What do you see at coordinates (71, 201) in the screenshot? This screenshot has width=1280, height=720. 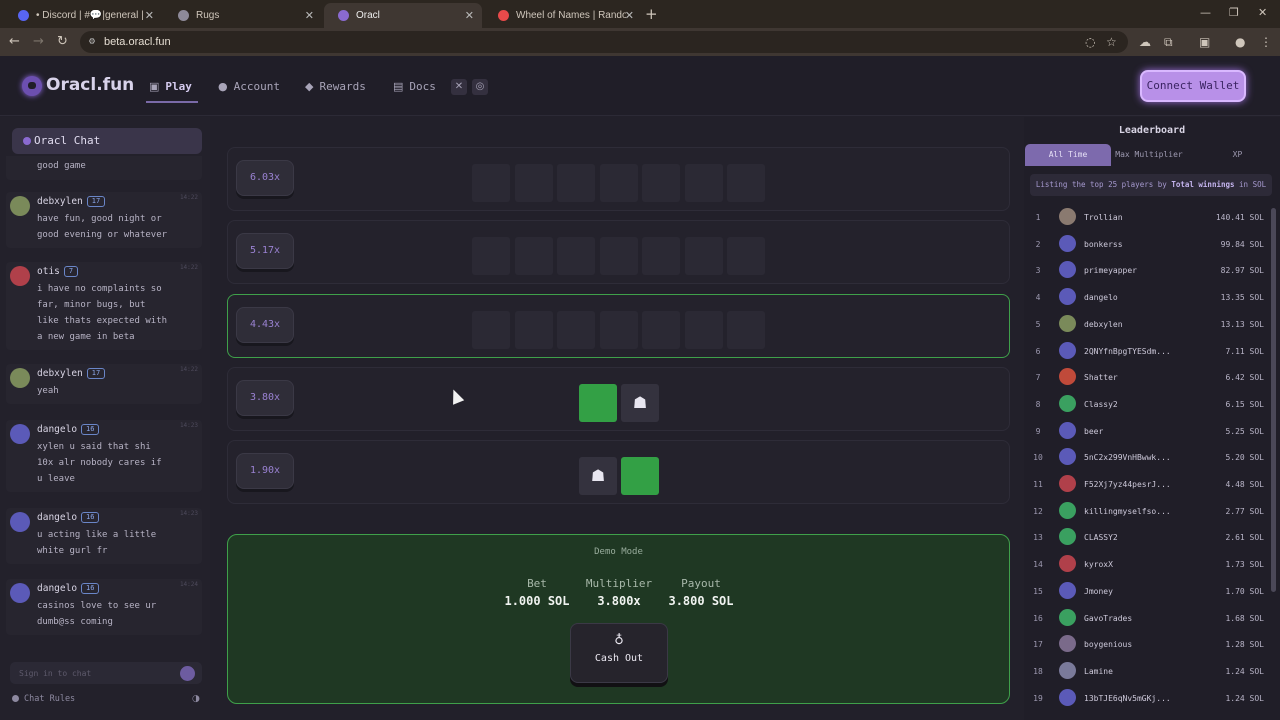 I see `chat-username: debxylen 17` at bounding box center [71, 201].